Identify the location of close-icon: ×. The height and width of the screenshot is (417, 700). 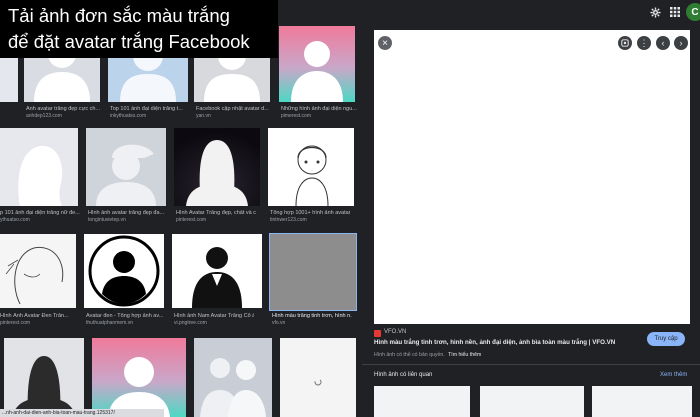
(385, 43).